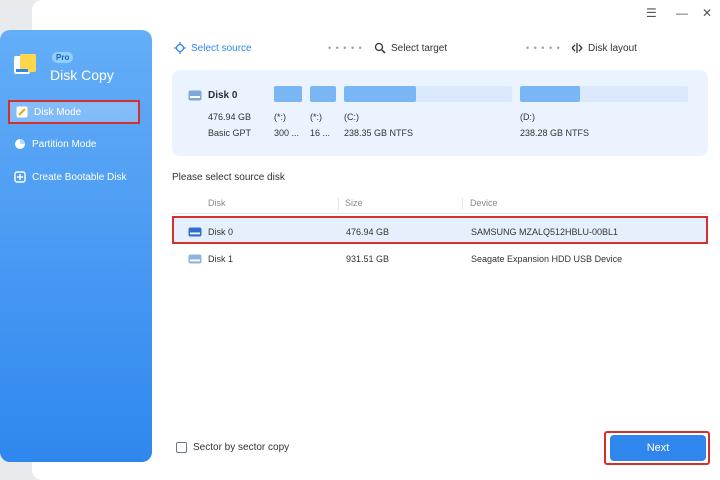 This screenshot has width=720, height=480. I want to click on minimize-button: —, so click(682, 13).